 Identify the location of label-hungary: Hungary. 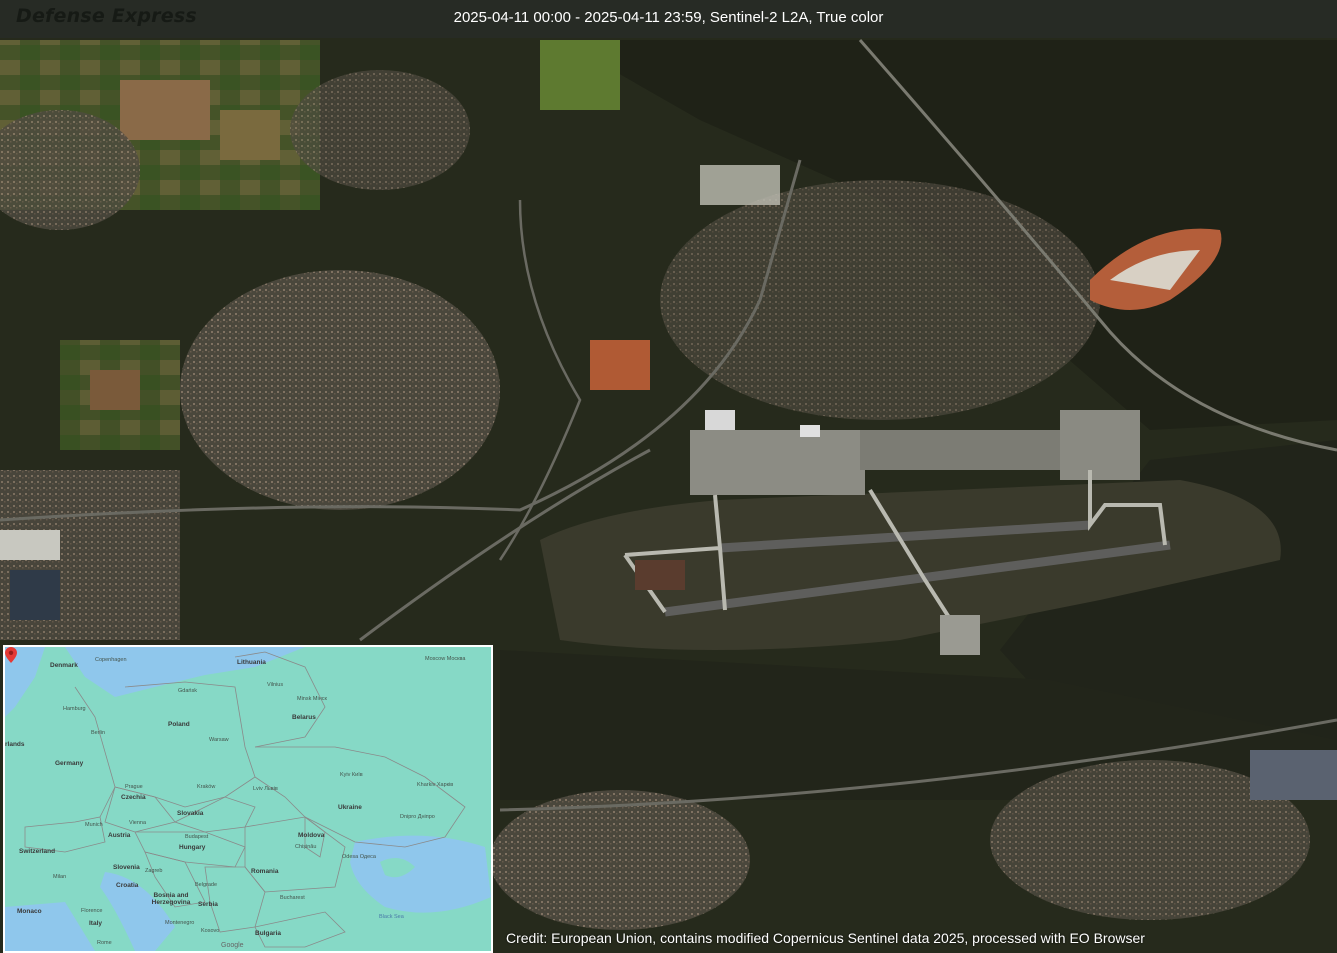
(192, 847).